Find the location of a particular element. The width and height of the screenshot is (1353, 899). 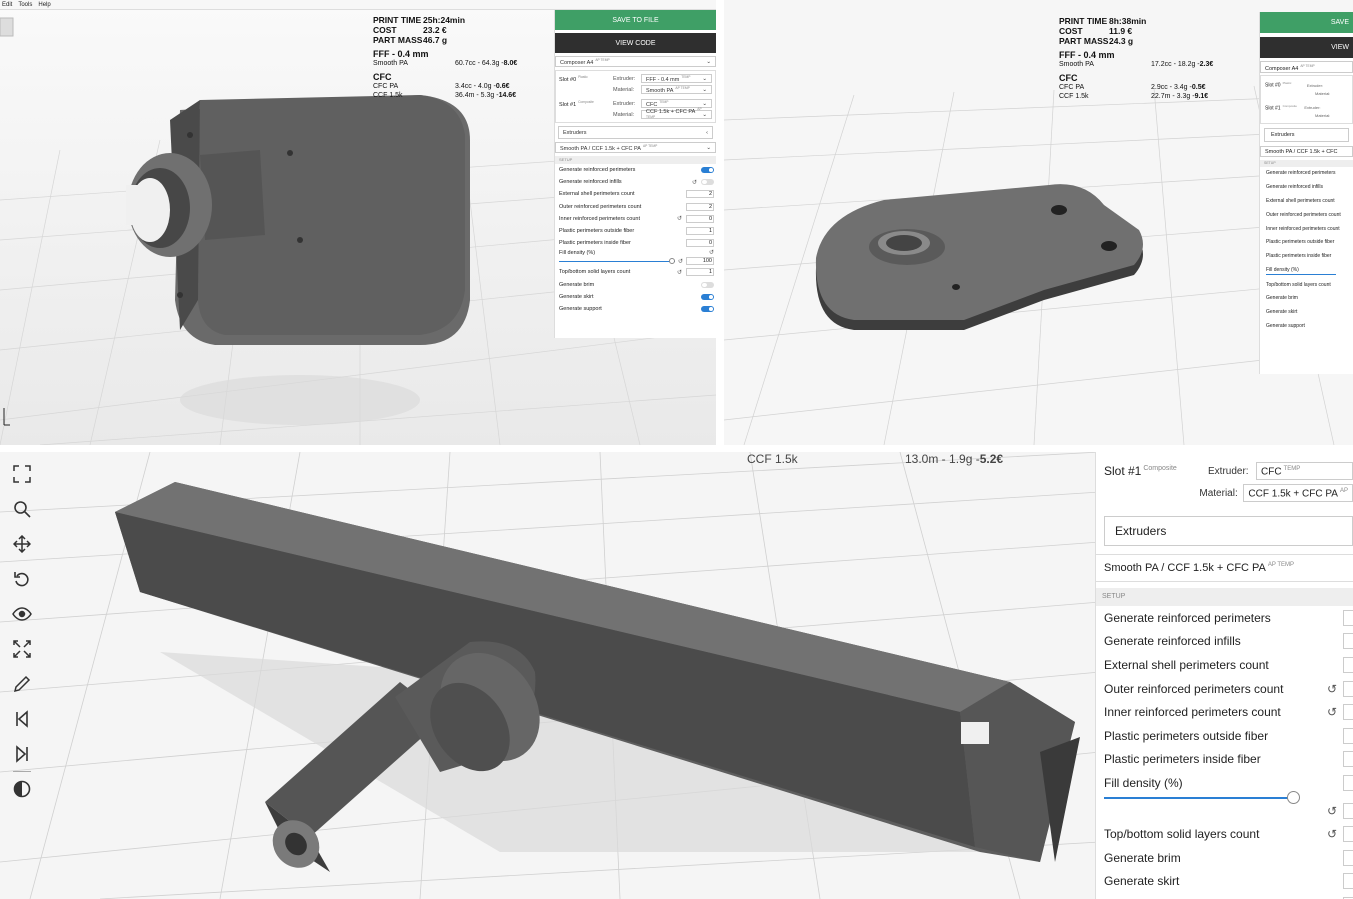

setup-row: Fill density (%) ↺ is located at coordinates (637, 253).